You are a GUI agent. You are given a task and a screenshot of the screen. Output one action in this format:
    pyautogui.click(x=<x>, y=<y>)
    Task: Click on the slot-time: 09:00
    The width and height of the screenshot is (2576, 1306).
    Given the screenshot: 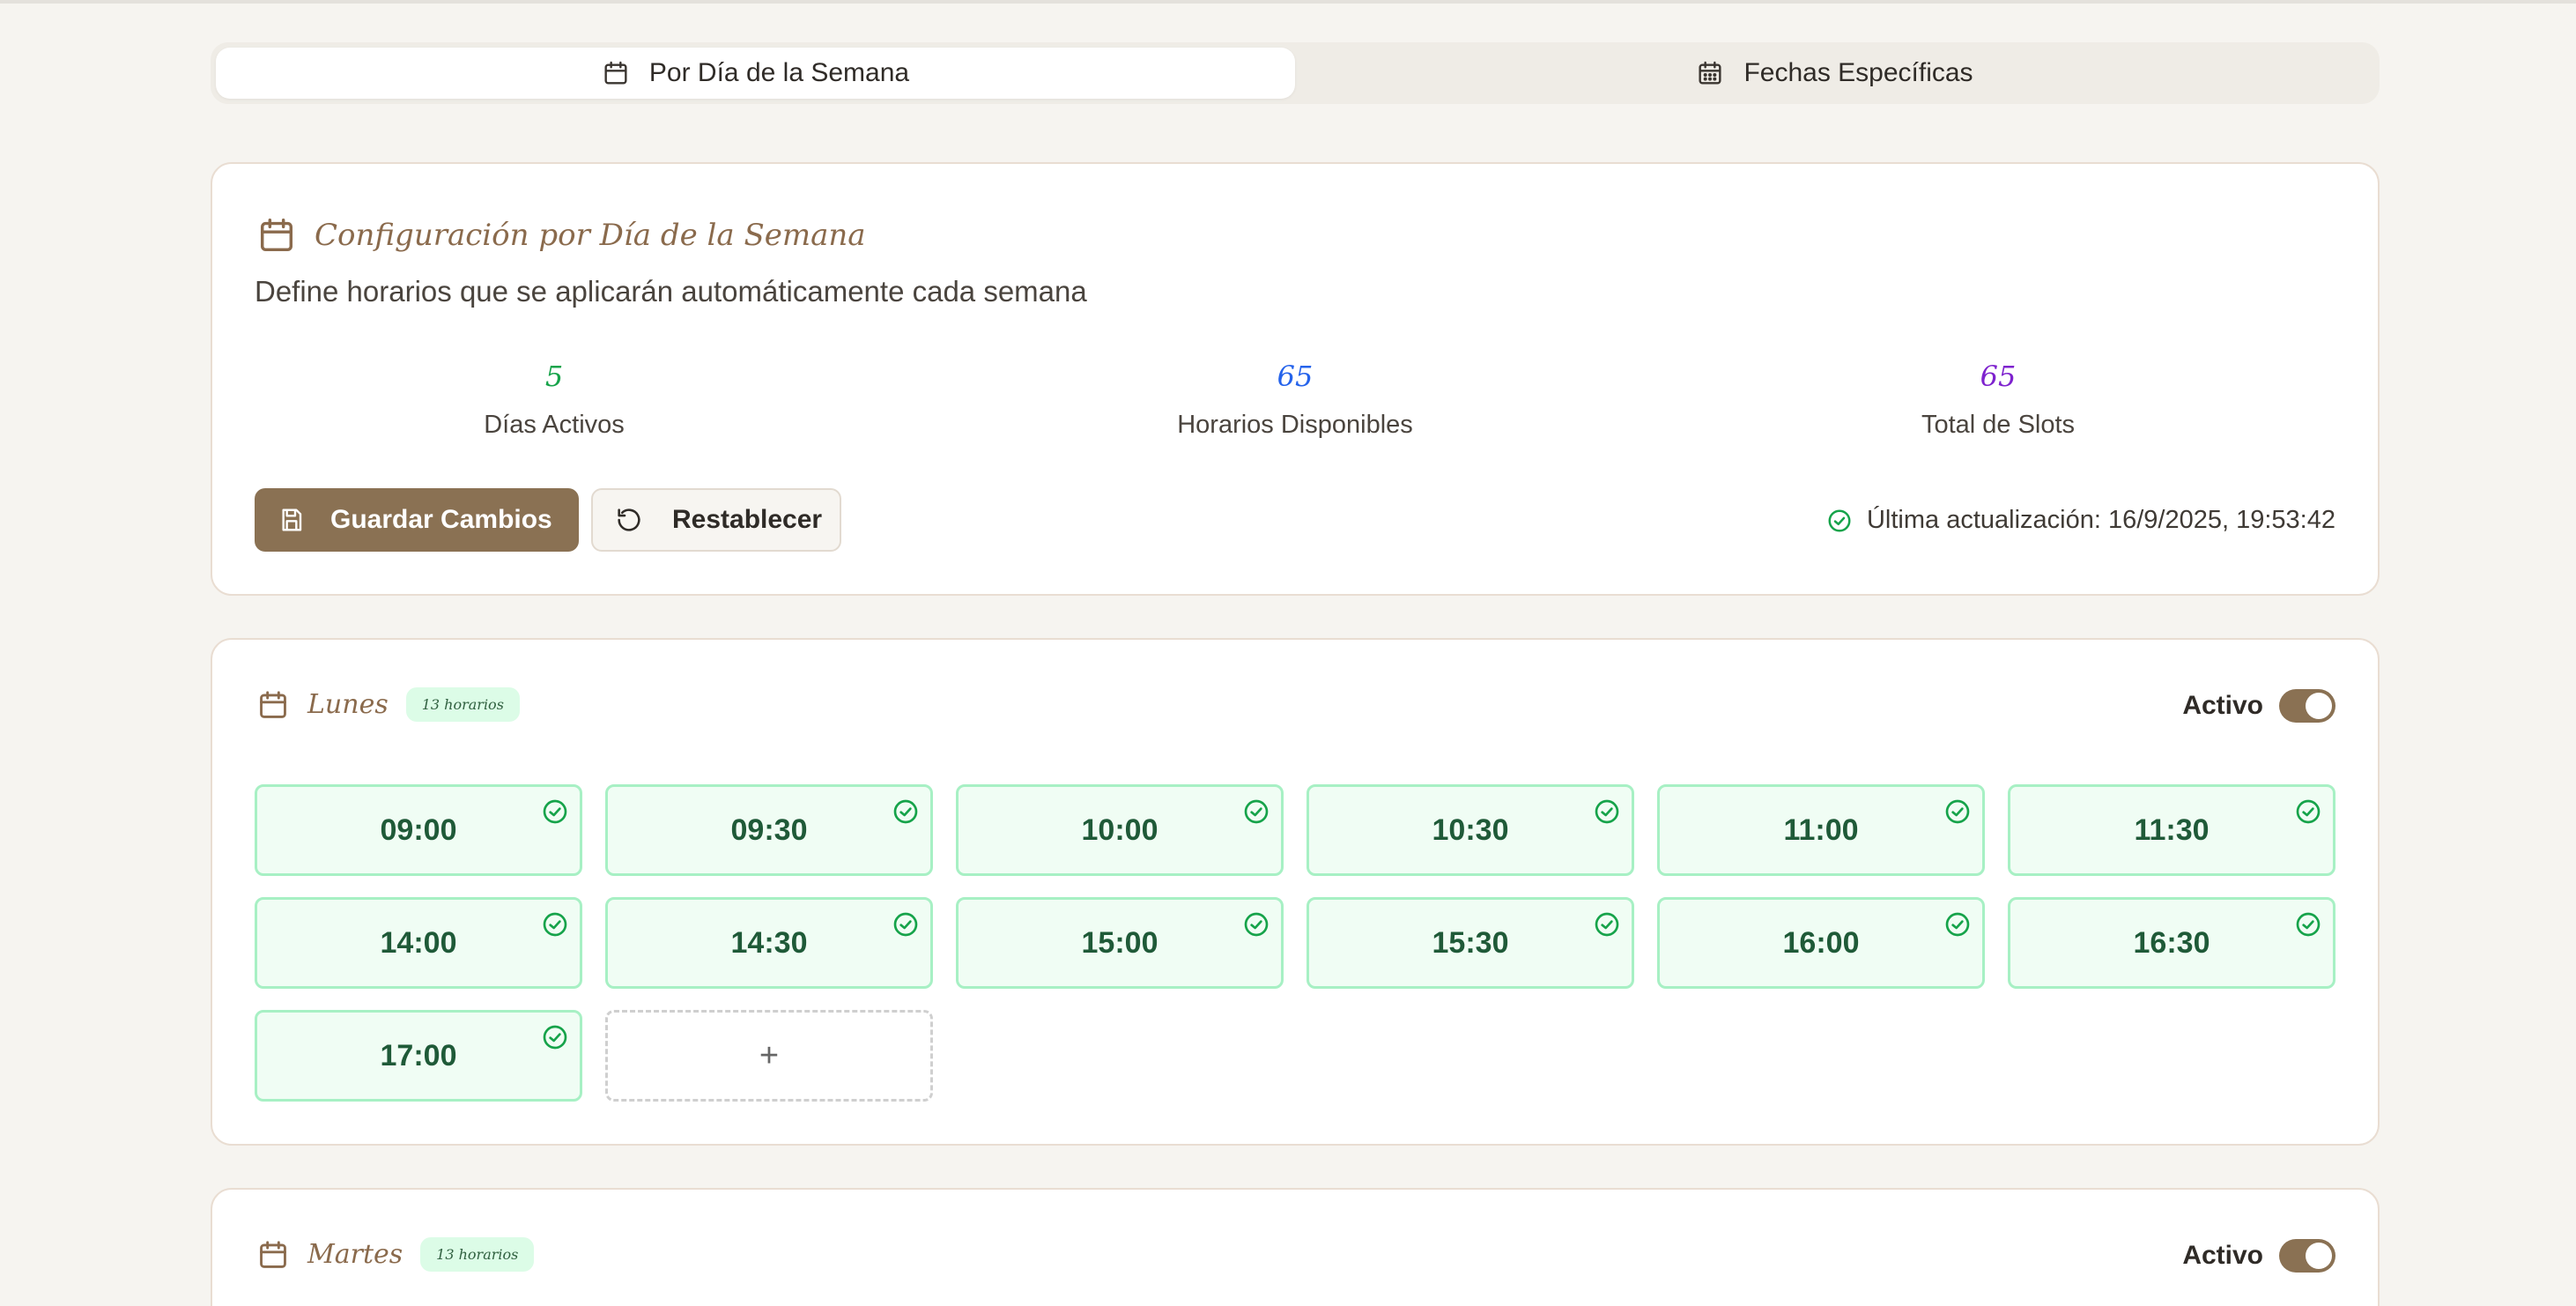 What is the action you would take?
    pyautogui.click(x=419, y=830)
    